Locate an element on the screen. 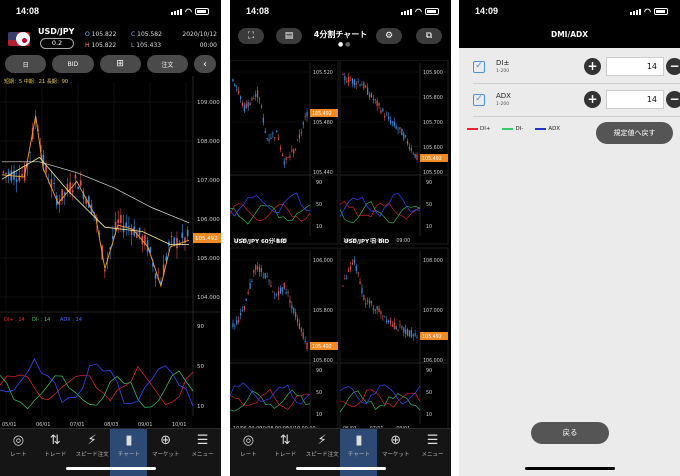  y-tick-label: 105.480 is located at coordinates (323, 123).